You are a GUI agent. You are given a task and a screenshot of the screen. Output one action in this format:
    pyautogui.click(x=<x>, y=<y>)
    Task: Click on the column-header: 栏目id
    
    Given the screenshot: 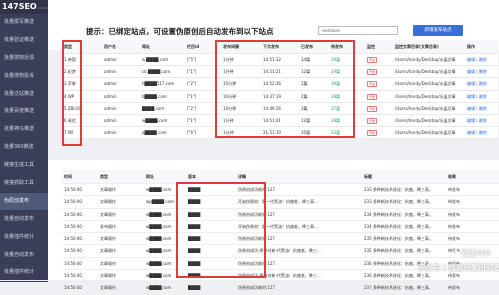 What is the action you would take?
    pyautogui.click(x=193, y=46)
    